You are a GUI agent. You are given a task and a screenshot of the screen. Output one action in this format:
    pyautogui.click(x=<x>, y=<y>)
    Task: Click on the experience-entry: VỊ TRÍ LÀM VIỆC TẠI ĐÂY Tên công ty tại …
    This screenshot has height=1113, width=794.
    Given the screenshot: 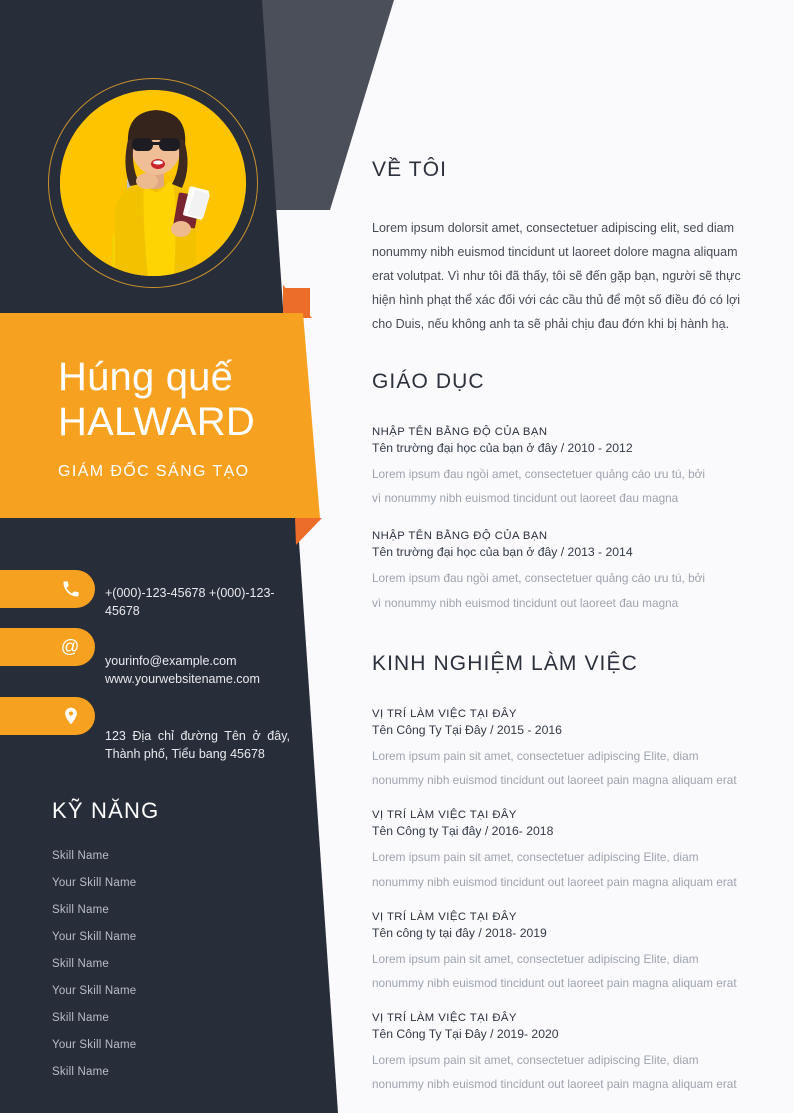 What is the action you would take?
    pyautogui.click(x=577, y=953)
    